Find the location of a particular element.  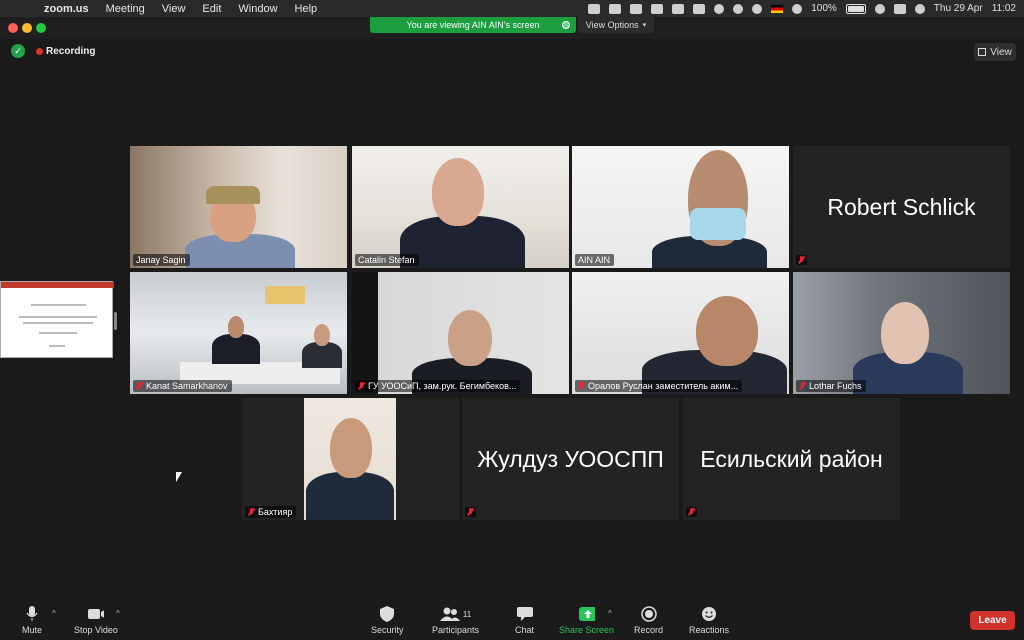

video-tile-janay-sagin: Janay Sagin is located at coordinates (238, 207).